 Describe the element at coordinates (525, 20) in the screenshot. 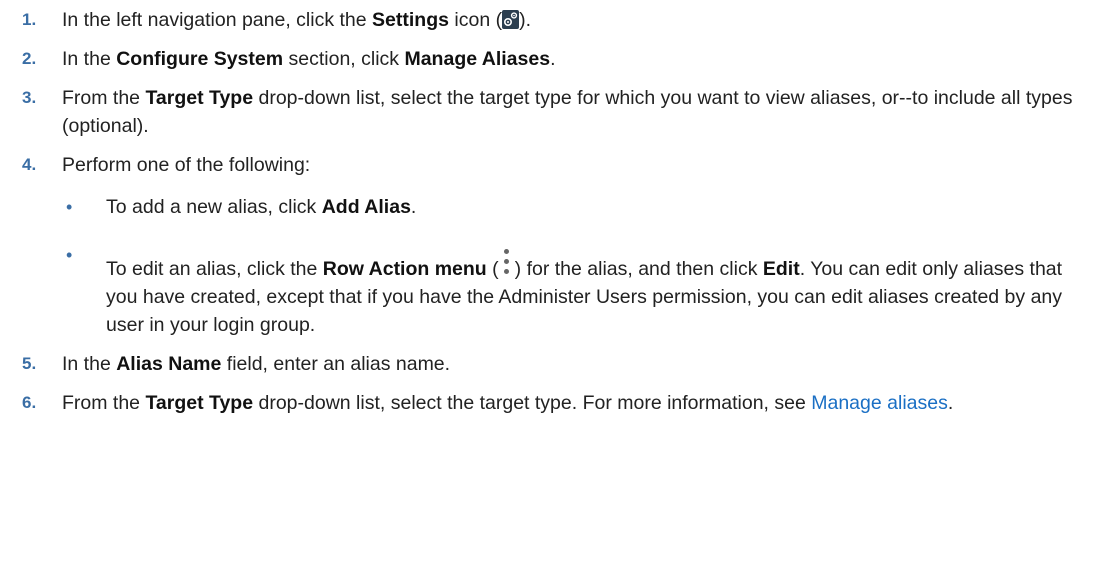

I see `step-text: ).` at that location.